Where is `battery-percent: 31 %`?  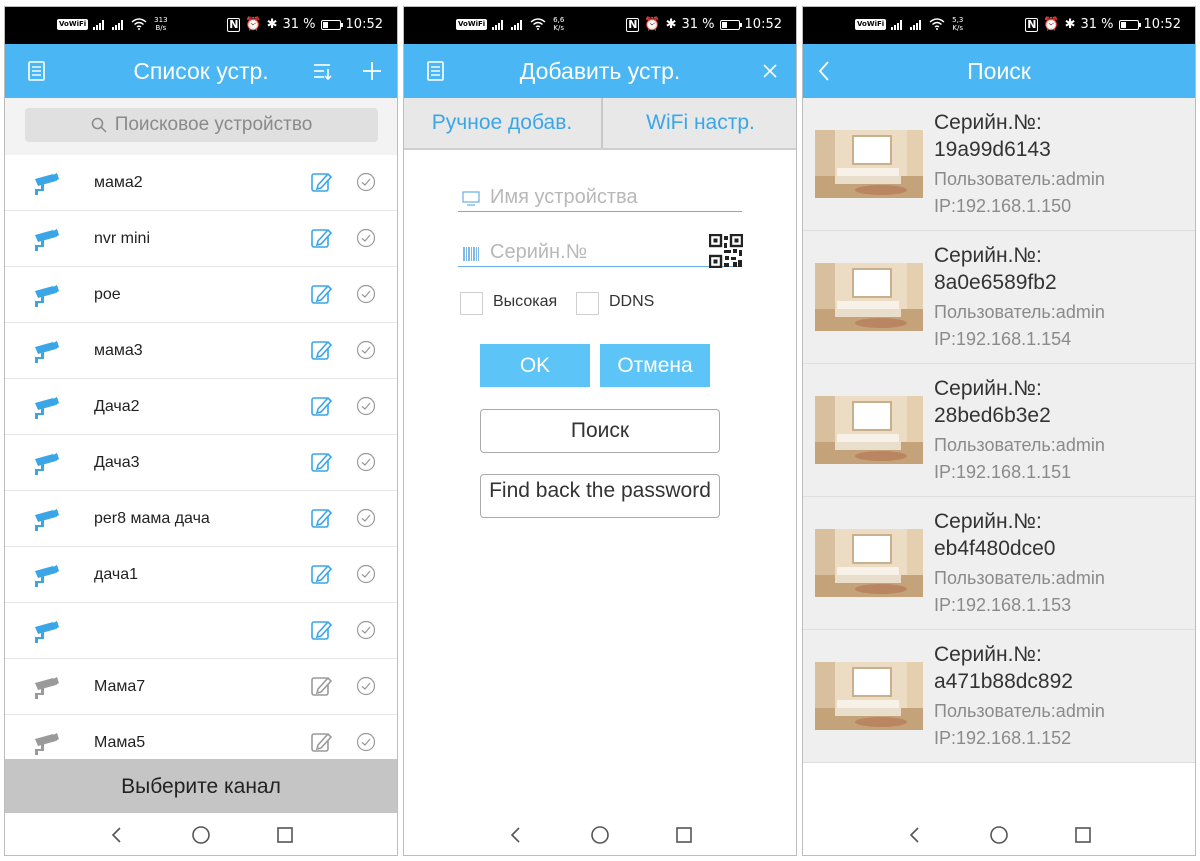
battery-percent: 31 % is located at coordinates (698, 24).